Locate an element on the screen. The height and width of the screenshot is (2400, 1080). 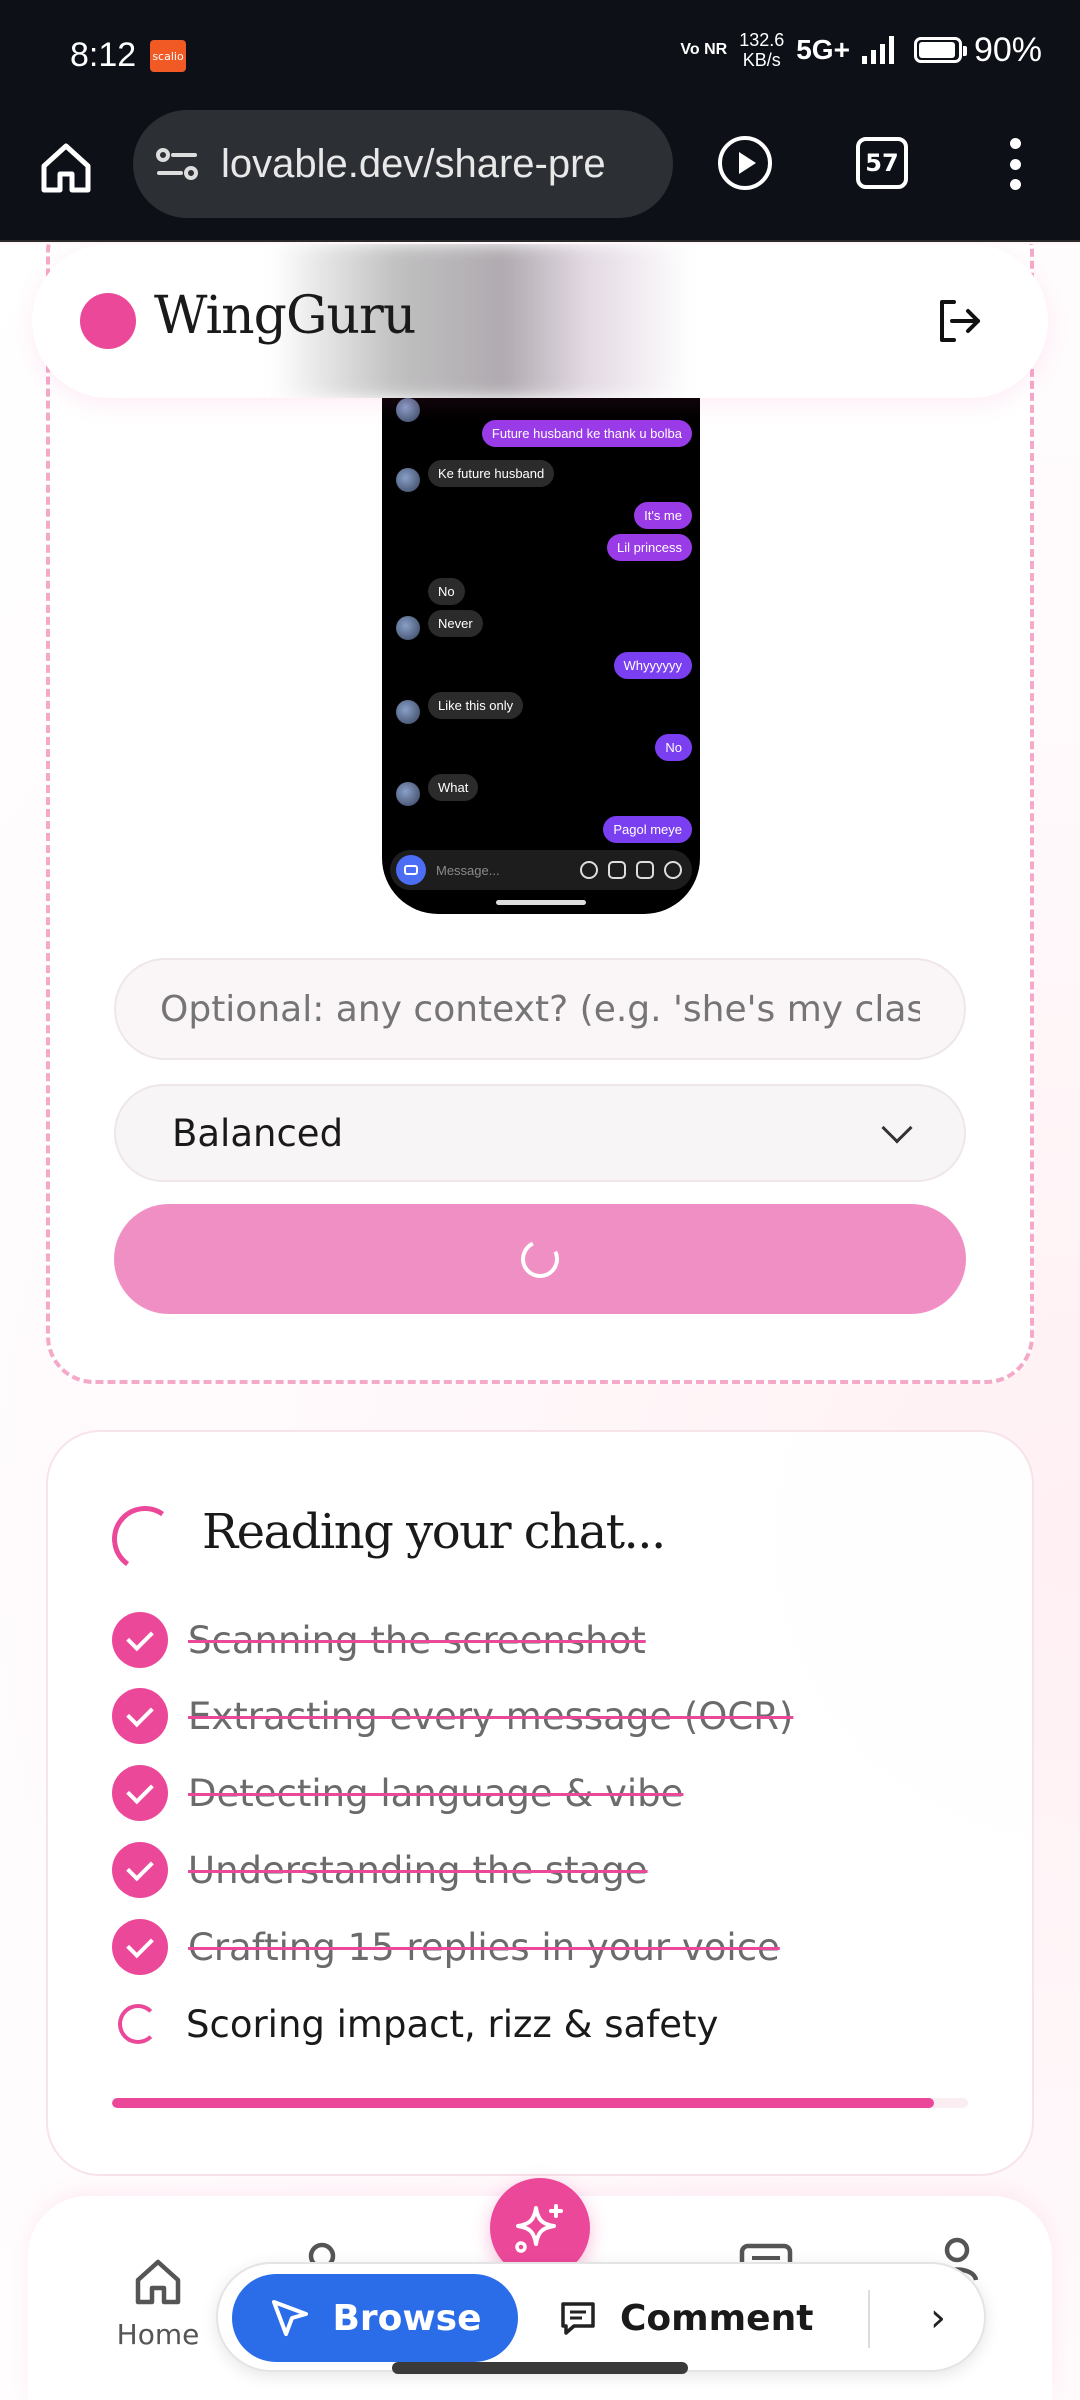
progress-step: Crafting 15 replies in your voice is located at coordinates (552, 1947).